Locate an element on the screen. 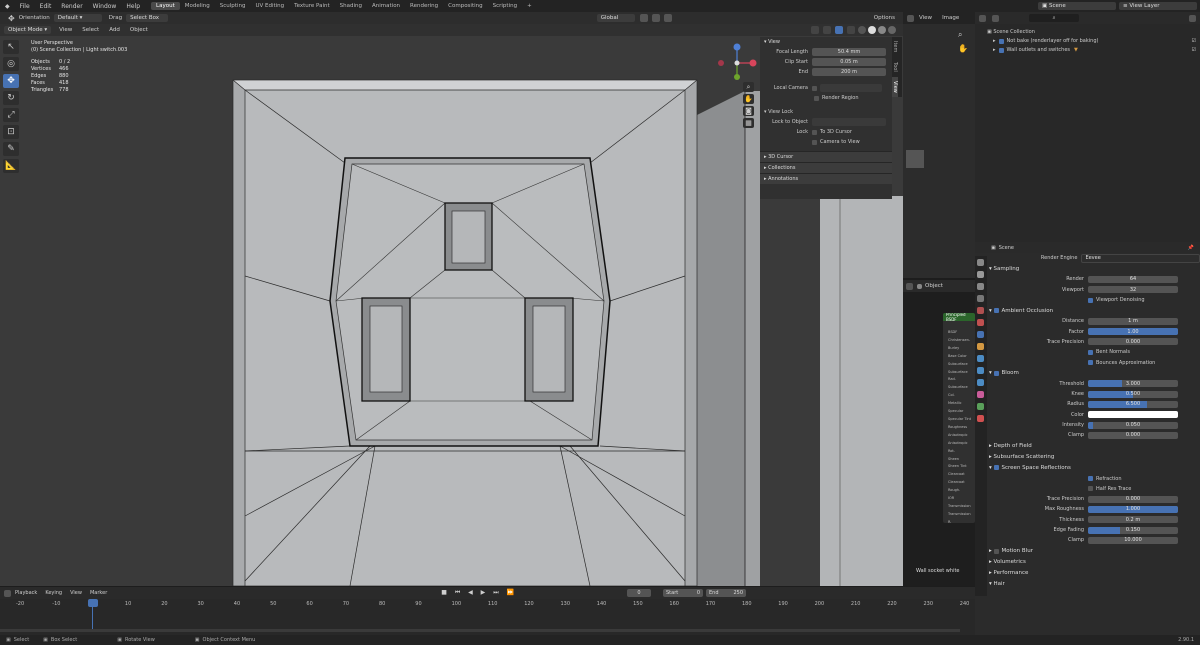 This screenshot has height=645, width=1200. node-socket: Sheen Tint is located at coordinates (961, 467).